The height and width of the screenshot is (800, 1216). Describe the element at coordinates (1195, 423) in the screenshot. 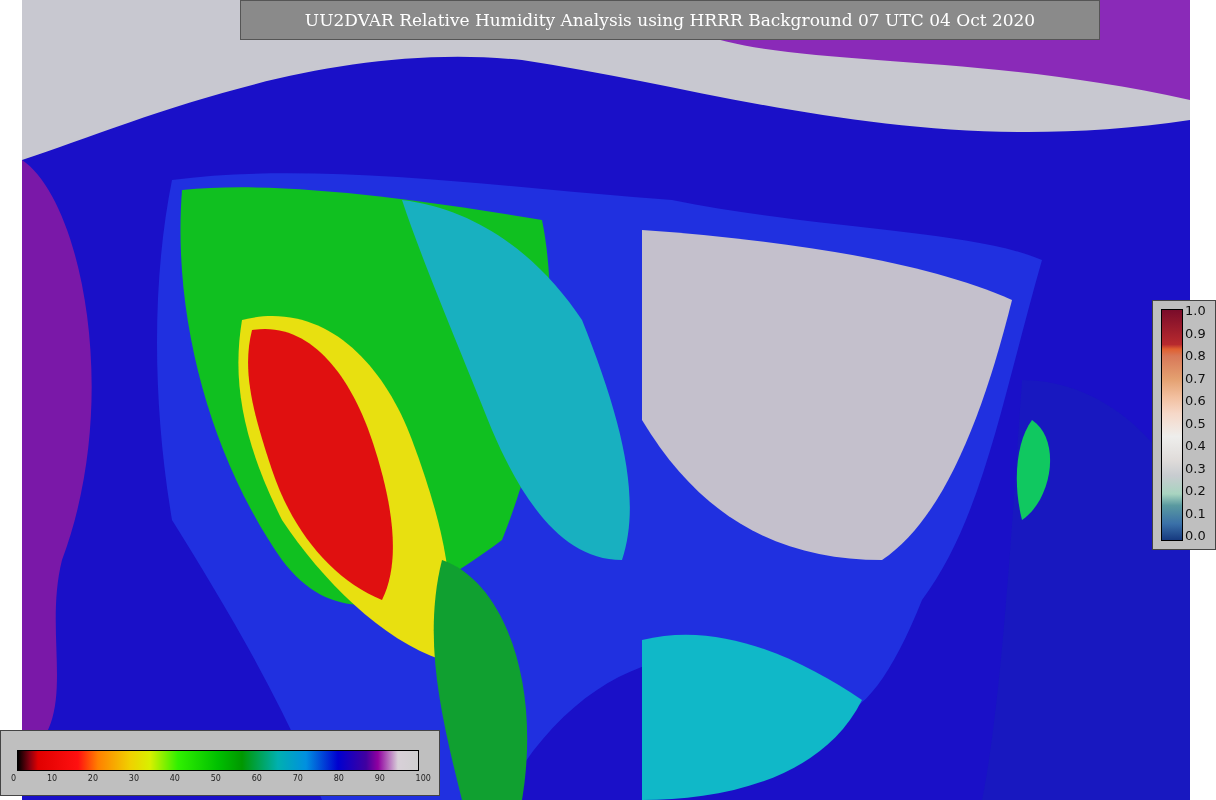

I see `tick-label: 0.5` at that location.